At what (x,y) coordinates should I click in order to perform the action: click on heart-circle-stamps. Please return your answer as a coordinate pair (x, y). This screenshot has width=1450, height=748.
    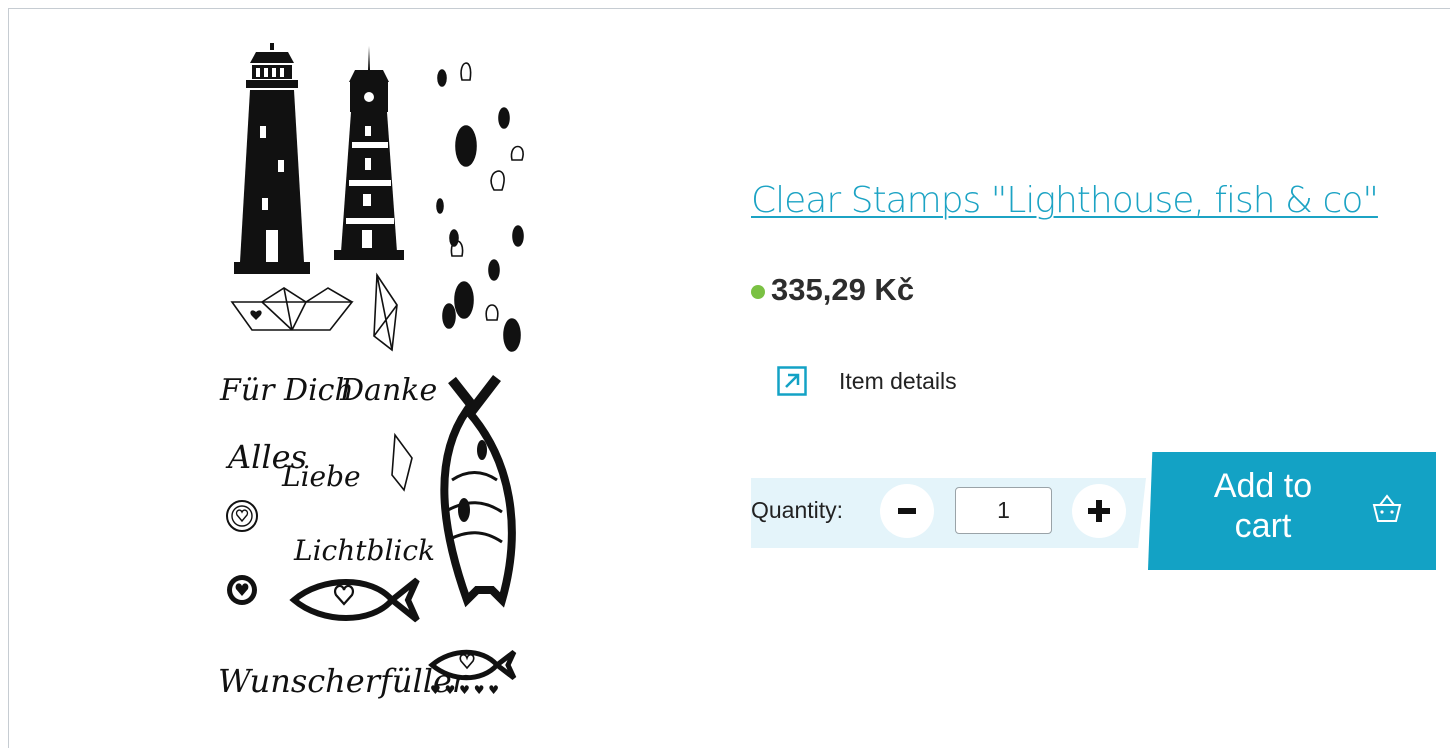
    Looking at the image, I should click on (242, 552).